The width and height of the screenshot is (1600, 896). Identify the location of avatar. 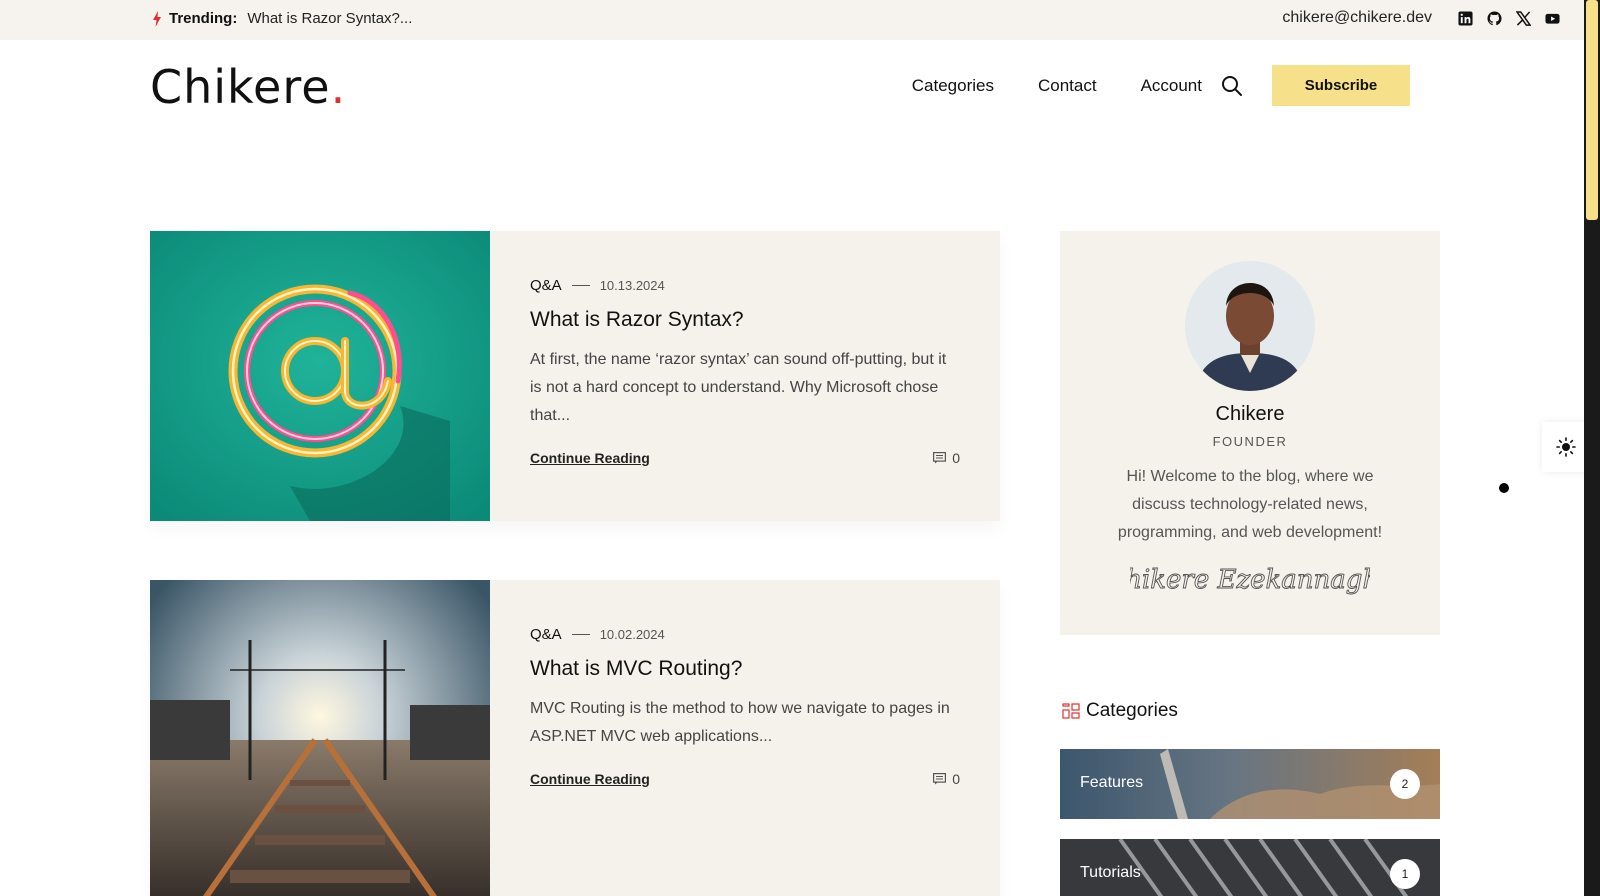
(1250, 326).